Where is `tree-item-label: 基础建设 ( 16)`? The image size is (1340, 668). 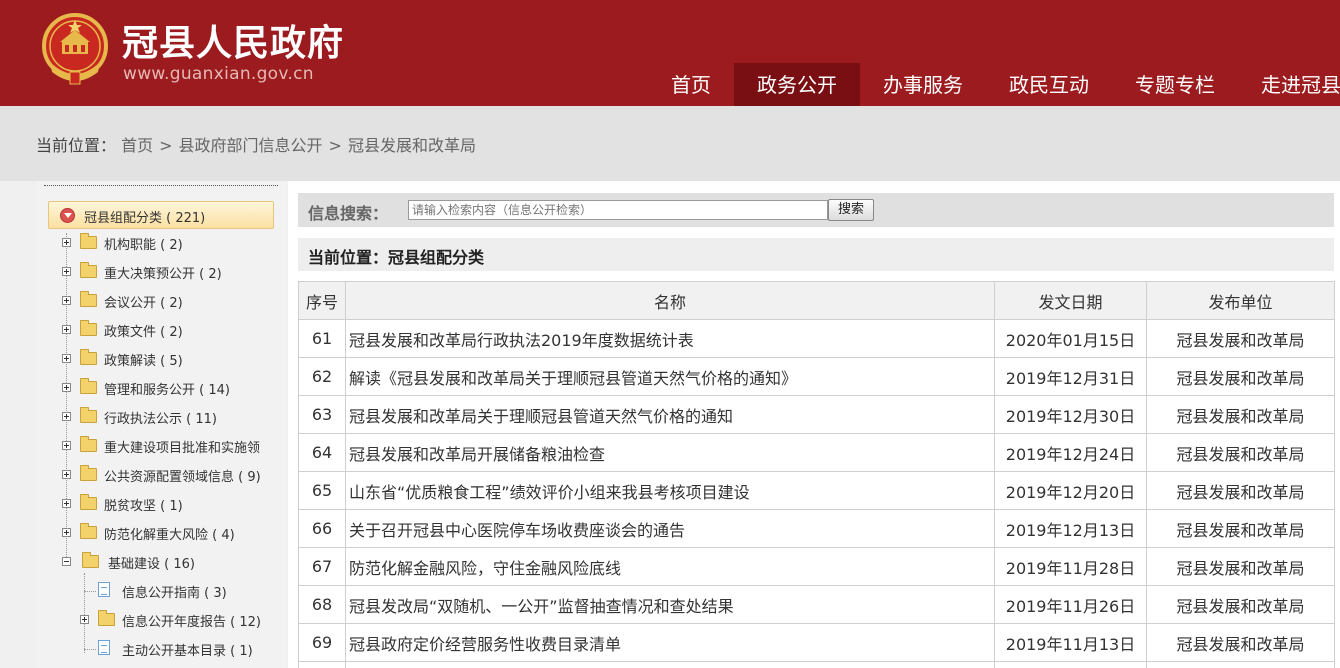 tree-item-label: 基础建设 ( 16) is located at coordinates (151, 562).